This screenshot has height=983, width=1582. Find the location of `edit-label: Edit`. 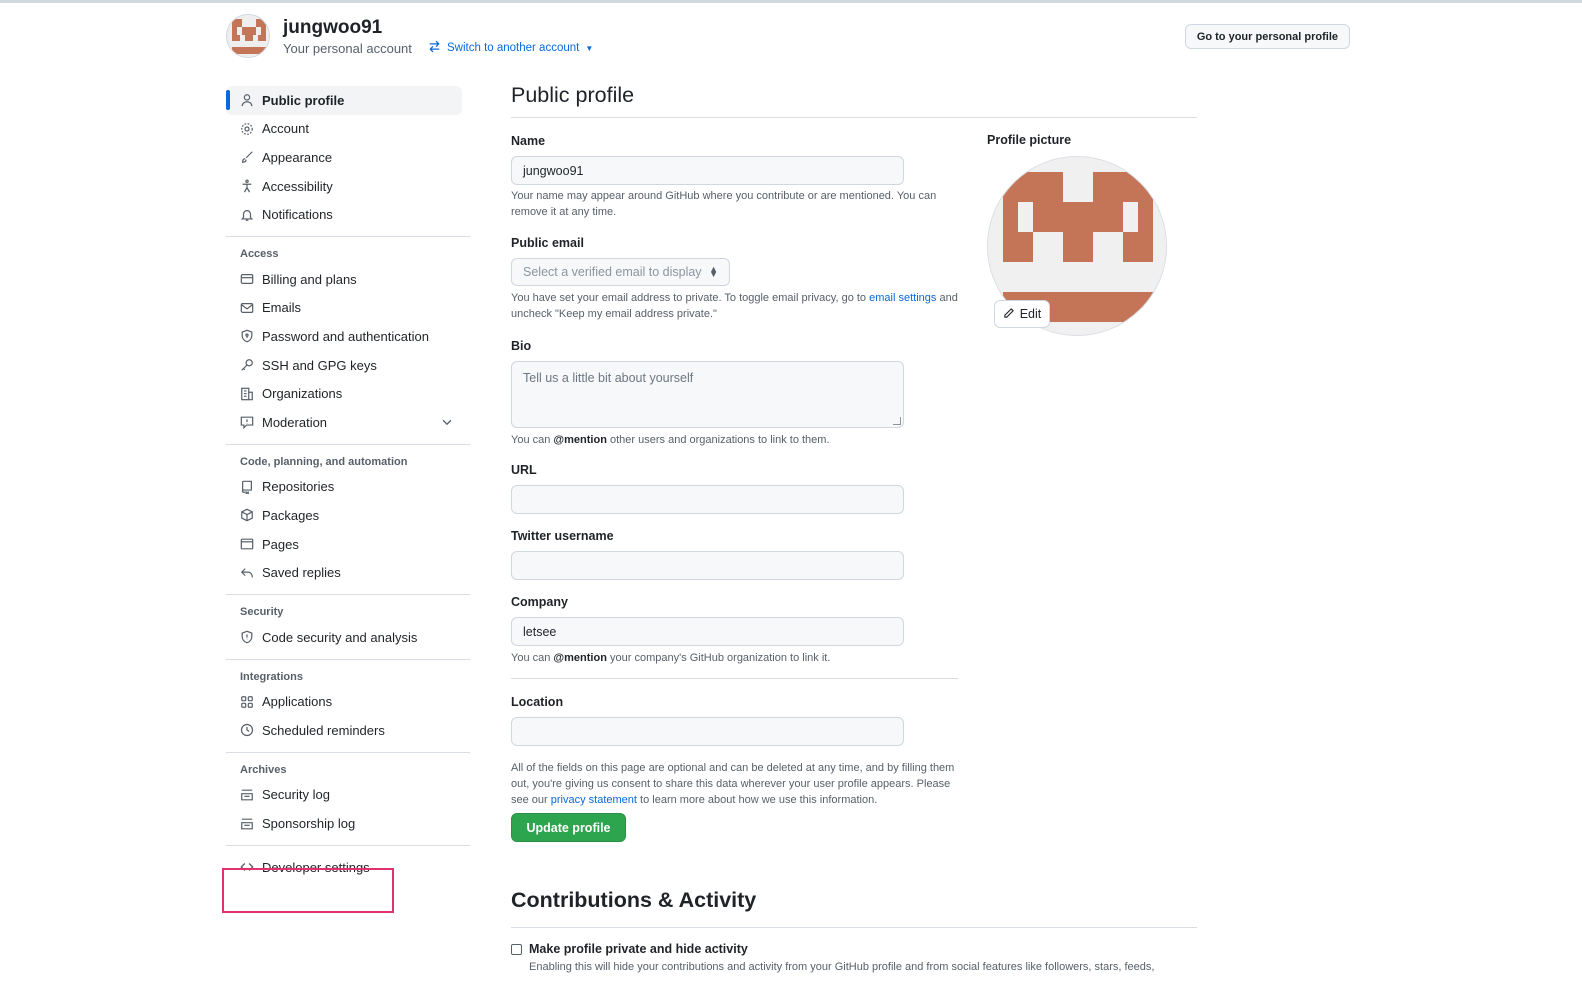

edit-label: Edit is located at coordinates (1030, 314).